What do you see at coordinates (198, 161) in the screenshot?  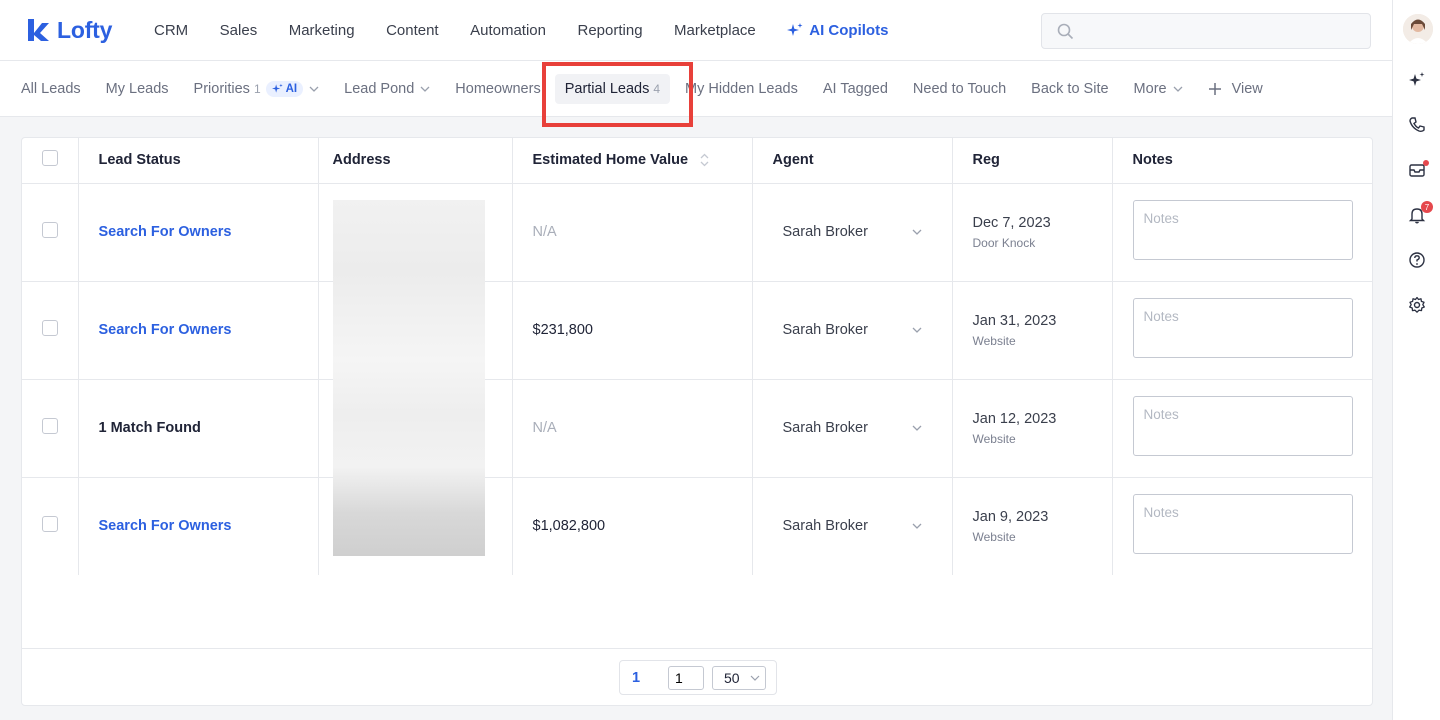 I see `header-lead-status: Lead Status` at bounding box center [198, 161].